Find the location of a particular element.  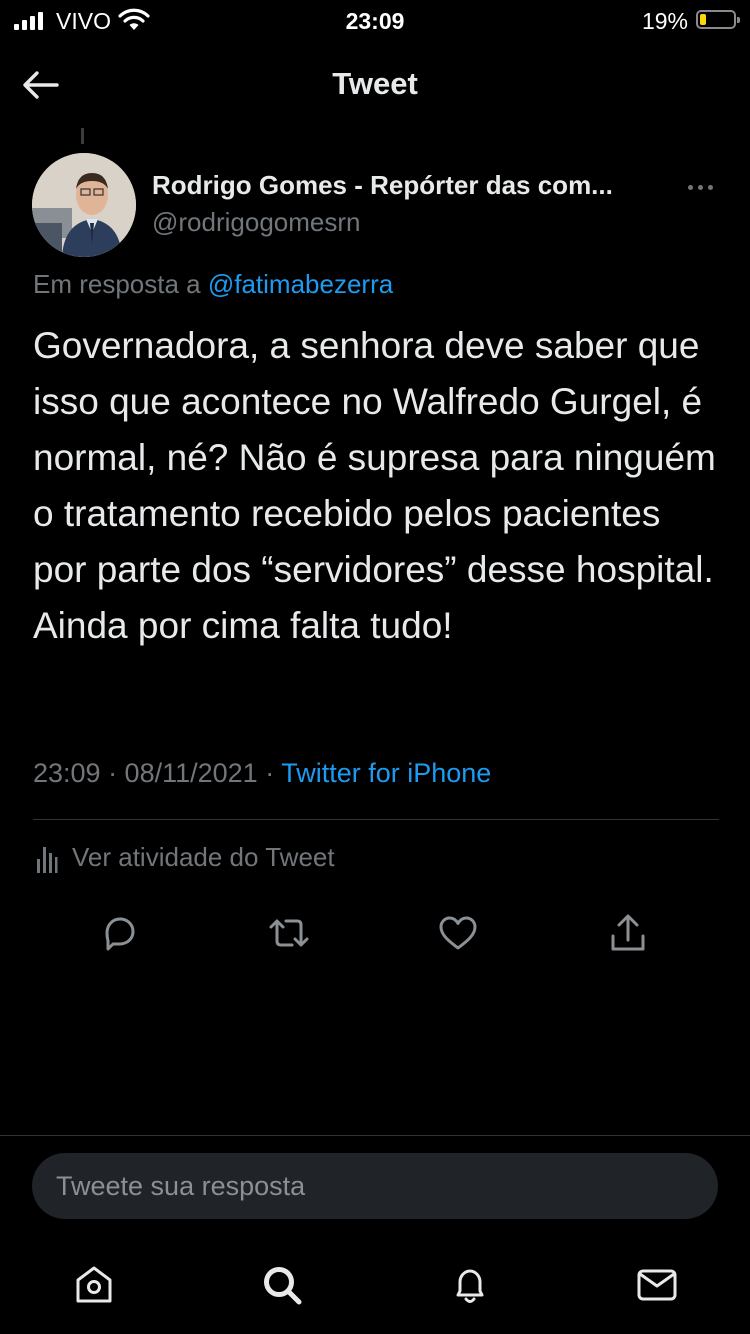

tweet-activity-label: Ver atividade do Tweet is located at coordinates (203, 857).